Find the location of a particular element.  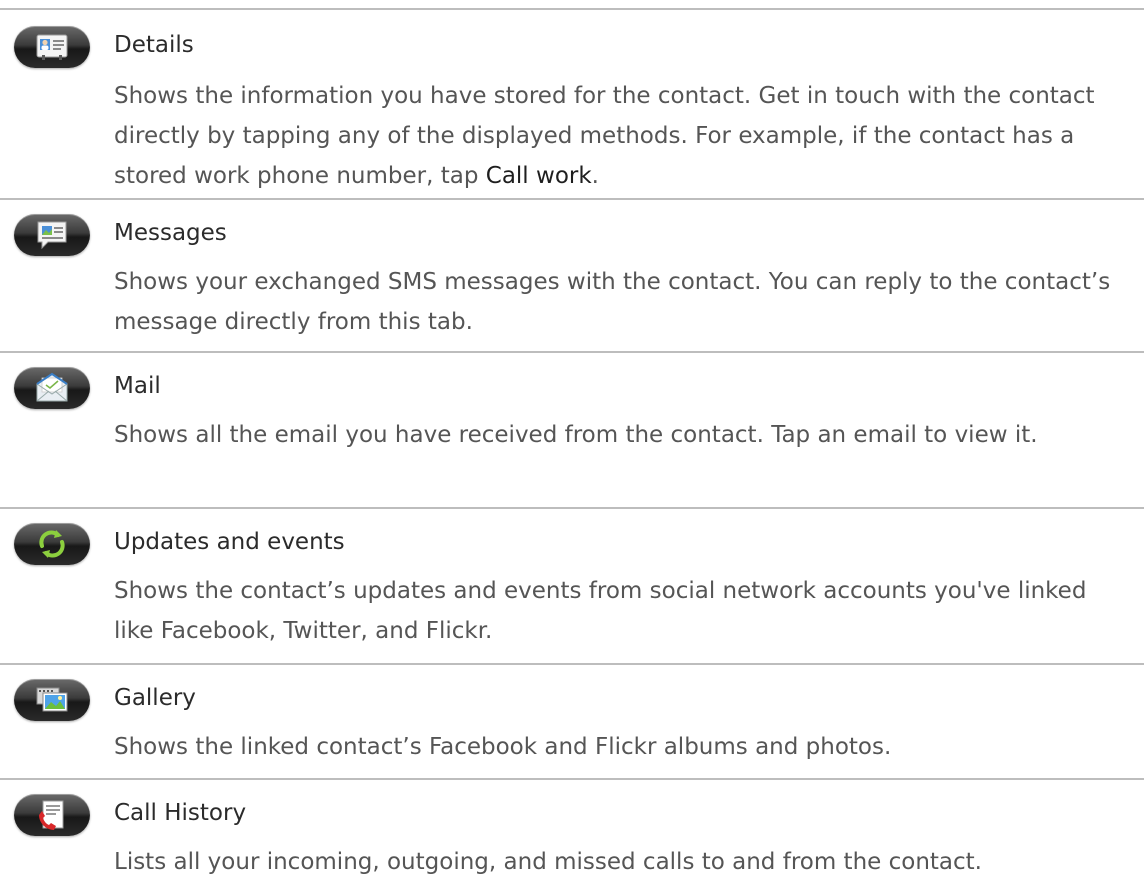

entry-title: Messages is located at coordinates (170, 233).